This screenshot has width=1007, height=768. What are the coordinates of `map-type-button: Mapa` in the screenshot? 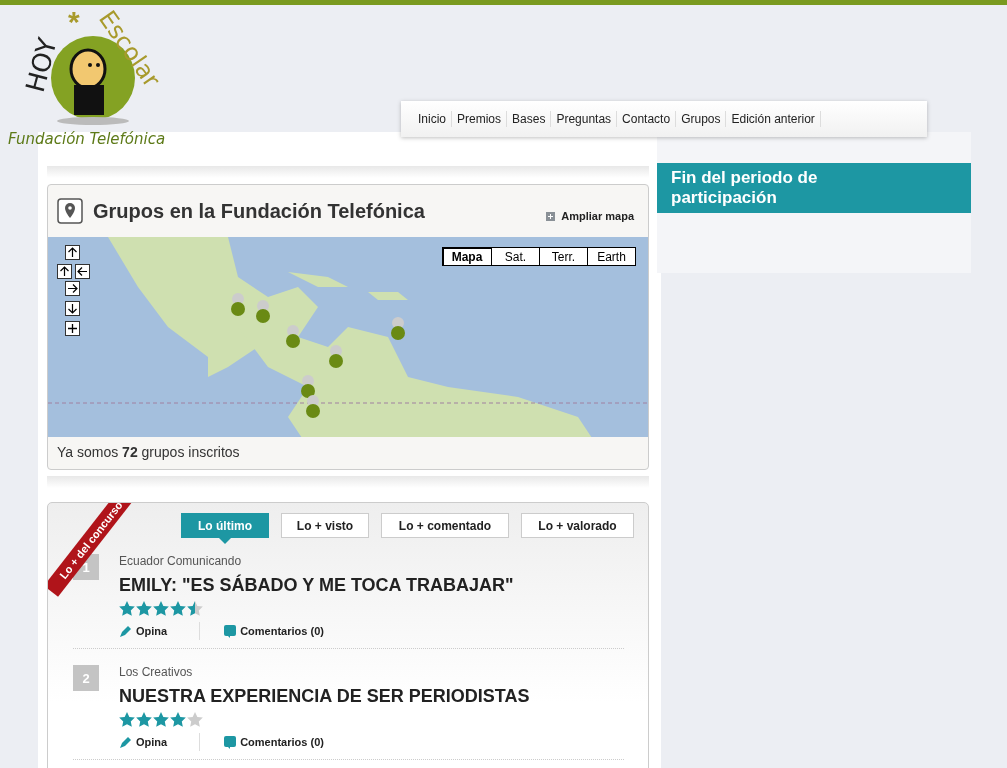 It's located at (467, 256).